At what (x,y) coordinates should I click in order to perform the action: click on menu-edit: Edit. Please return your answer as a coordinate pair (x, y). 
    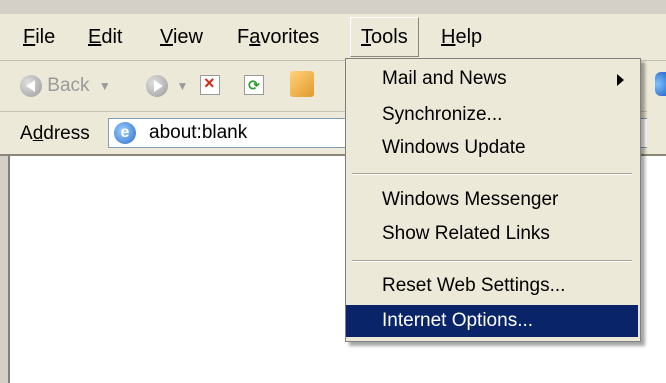
    Looking at the image, I should click on (105, 37).